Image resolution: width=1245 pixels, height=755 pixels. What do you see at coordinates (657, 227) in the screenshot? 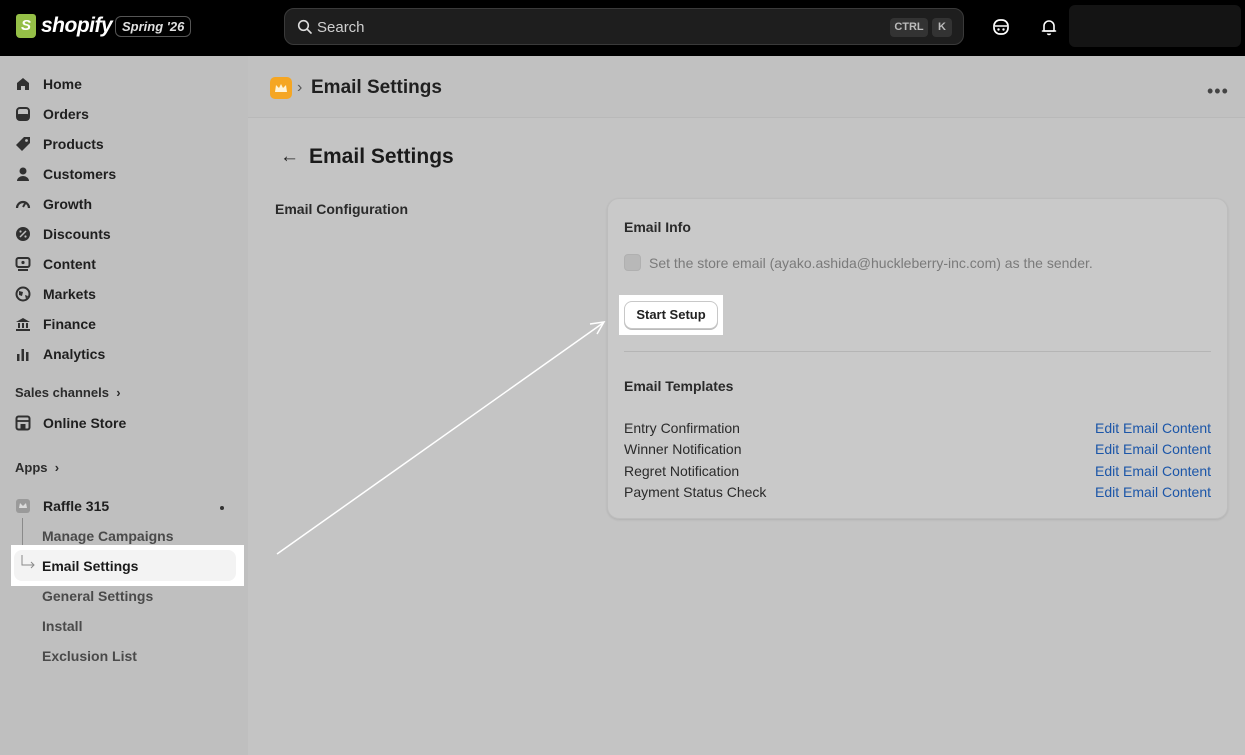
I see `email-info-heading: Email Info` at bounding box center [657, 227].